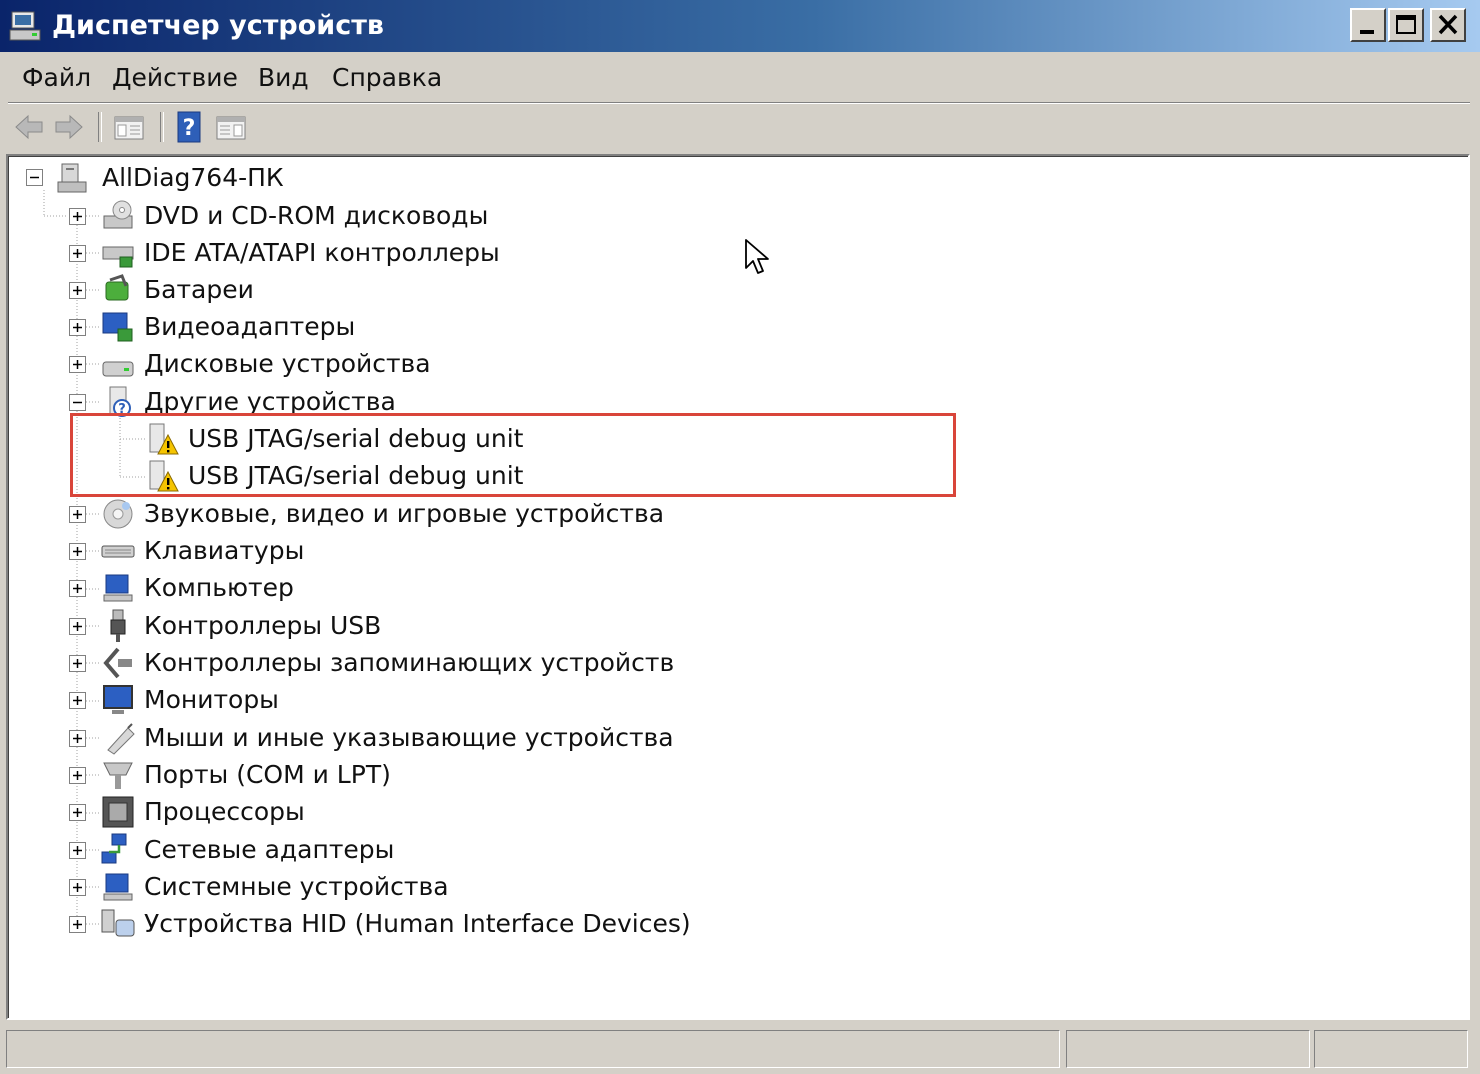  Describe the element at coordinates (458, 887) in the screenshot. I see `tree-node-system: Системные устройства` at that location.